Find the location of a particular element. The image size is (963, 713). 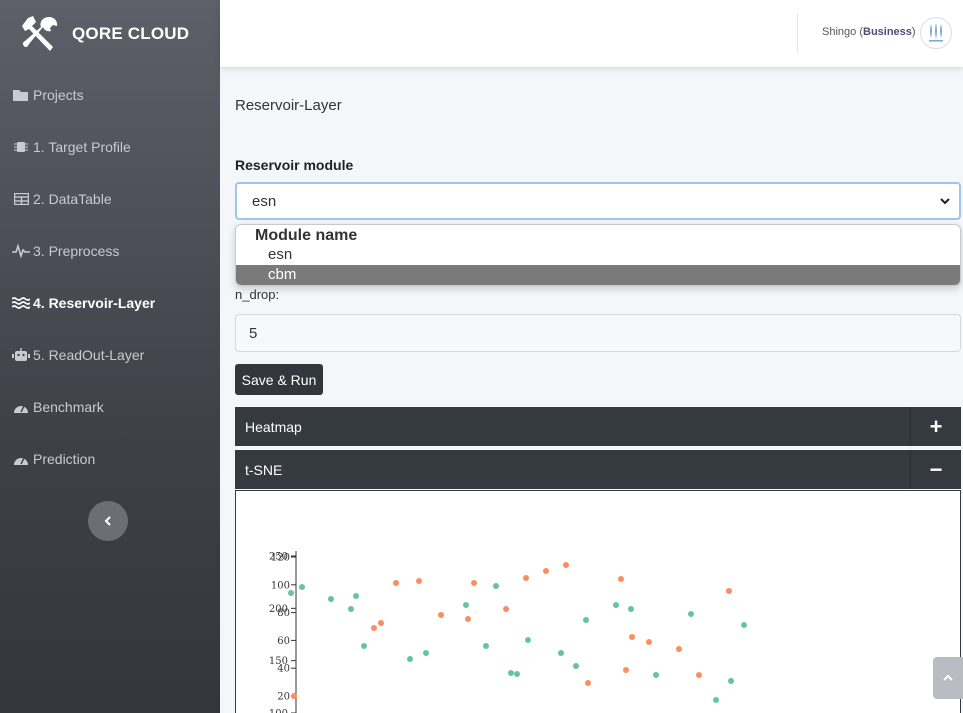

tsne-scatter-chart: 20406080100120100150200250 is located at coordinates (508, 632).